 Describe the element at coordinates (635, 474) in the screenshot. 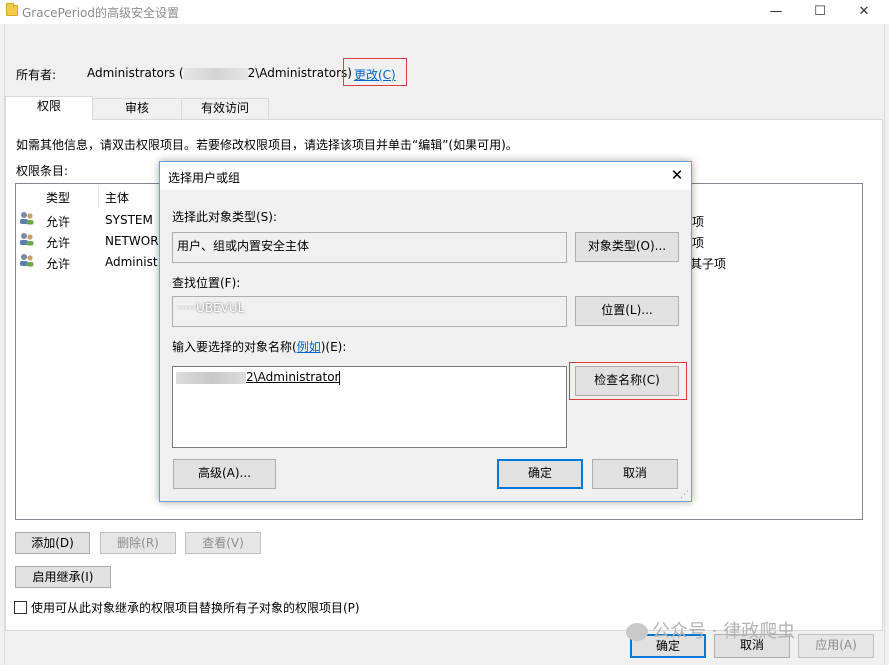

I see `dialog-cancel-button: 取消` at that location.